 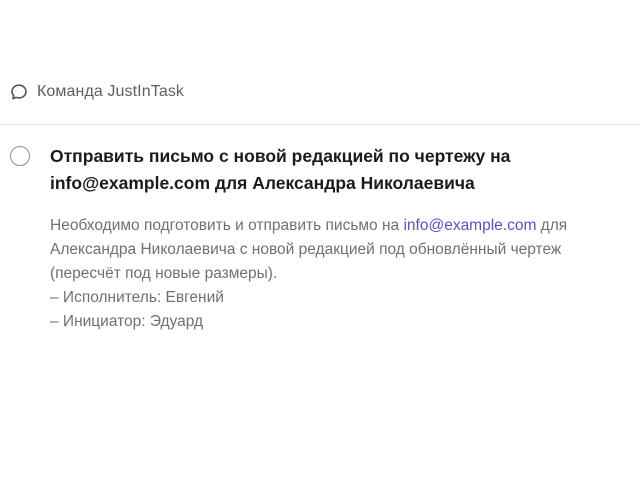 What do you see at coordinates (20, 156) in the screenshot?
I see `task-complete-checkbox` at bounding box center [20, 156].